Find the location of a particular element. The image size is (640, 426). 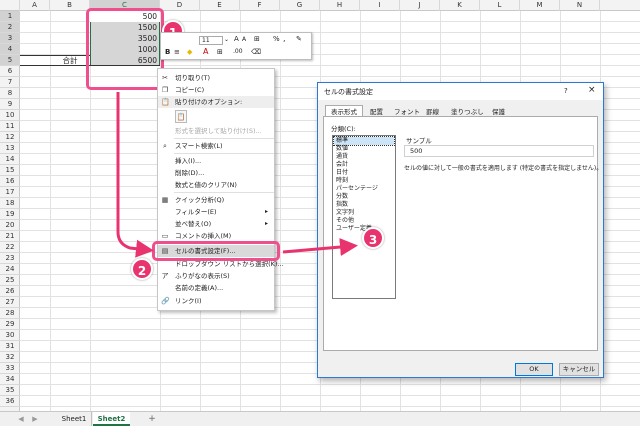

step2-to-step3-arrow is located at coordinates (320, 247).